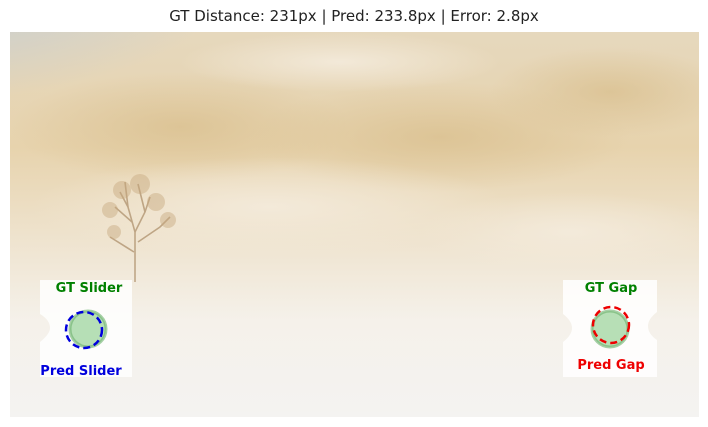 The width and height of the screenshot is (708, 427). Describe the element at coordinates (610, 329) in the screenshot. I see `gt-gap-marker` at that location.